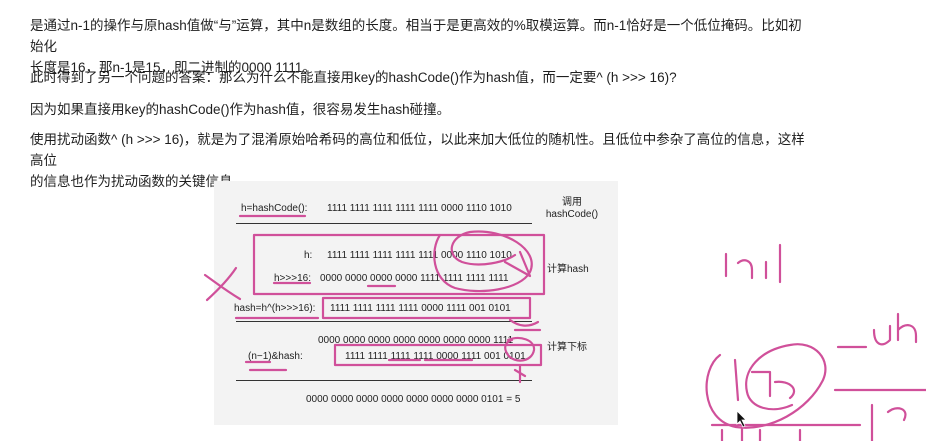 The width and height of the screenshot is (926, 441). What do you see at coordinates (761, 433) in the screenshot?
I see `handwritten-ticks` at bounding box center [761, 433].